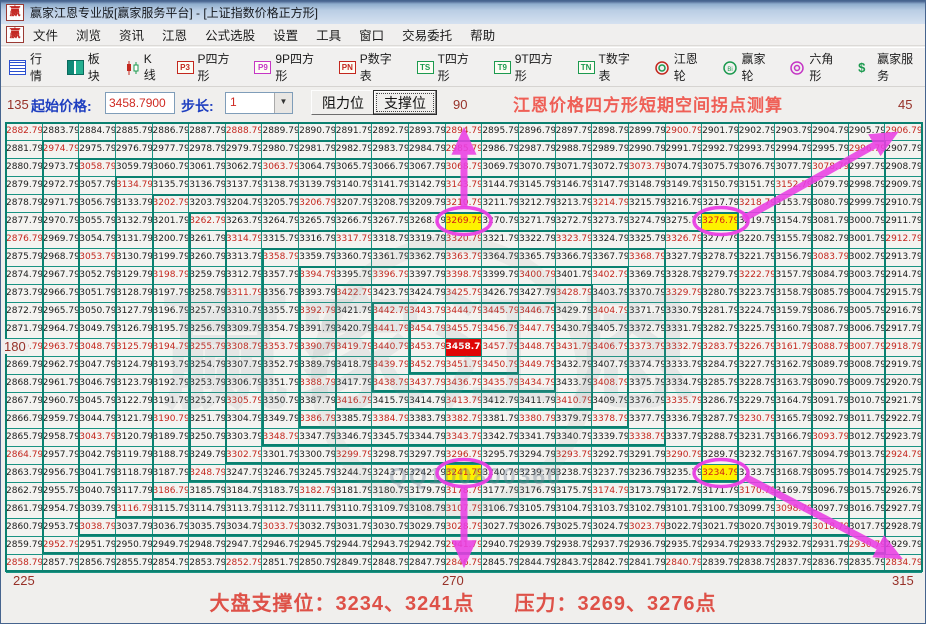 This screenshot has height=624, width=926. I want to click on menu-item-江恩: 江恩, so click(174, 36).